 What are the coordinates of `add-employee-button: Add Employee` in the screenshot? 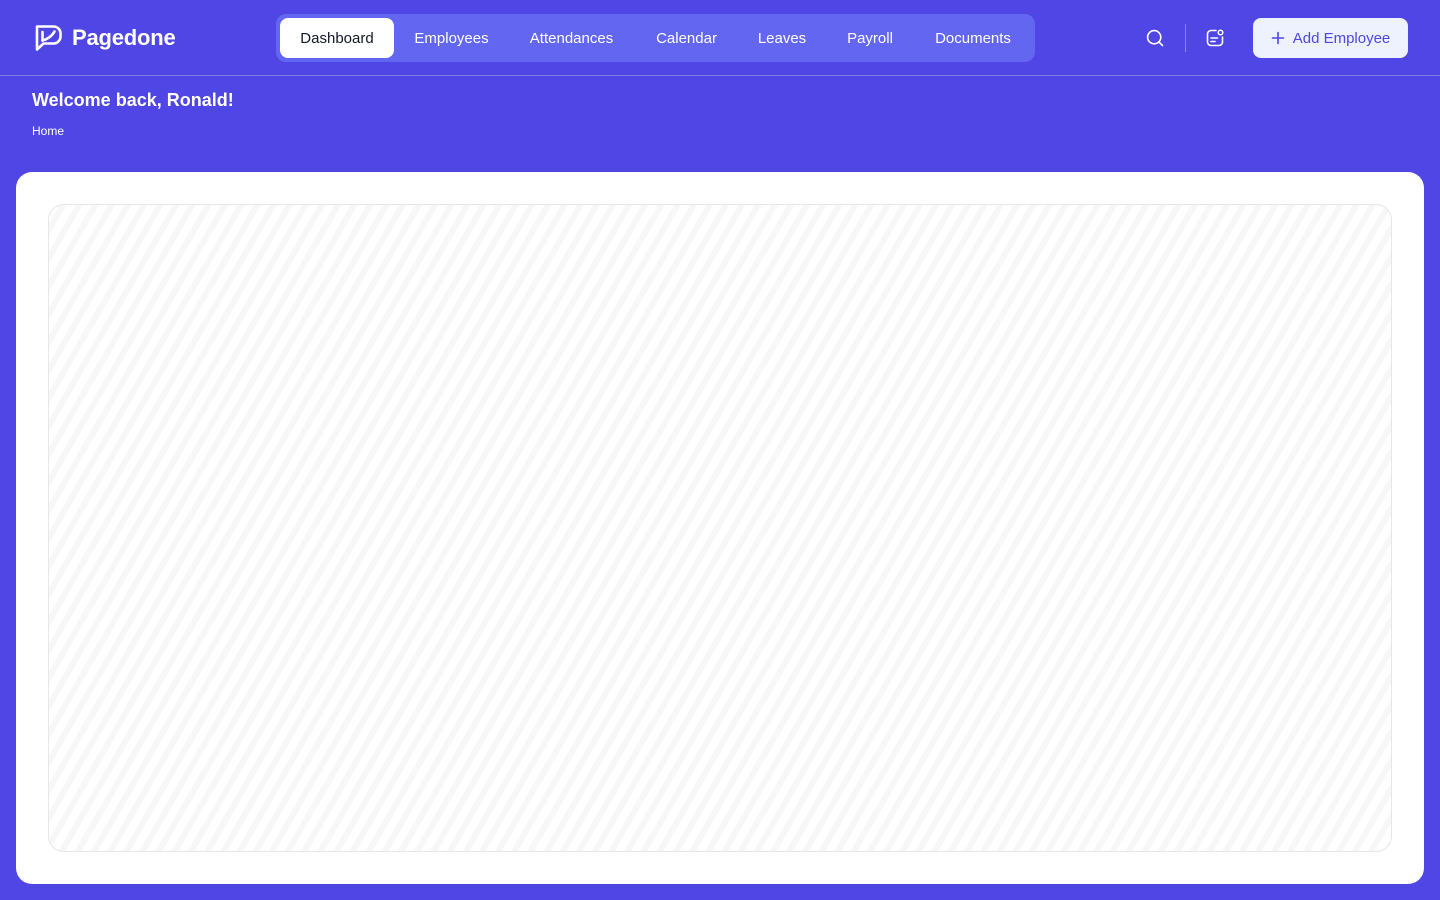 It's located at (1330, 38).